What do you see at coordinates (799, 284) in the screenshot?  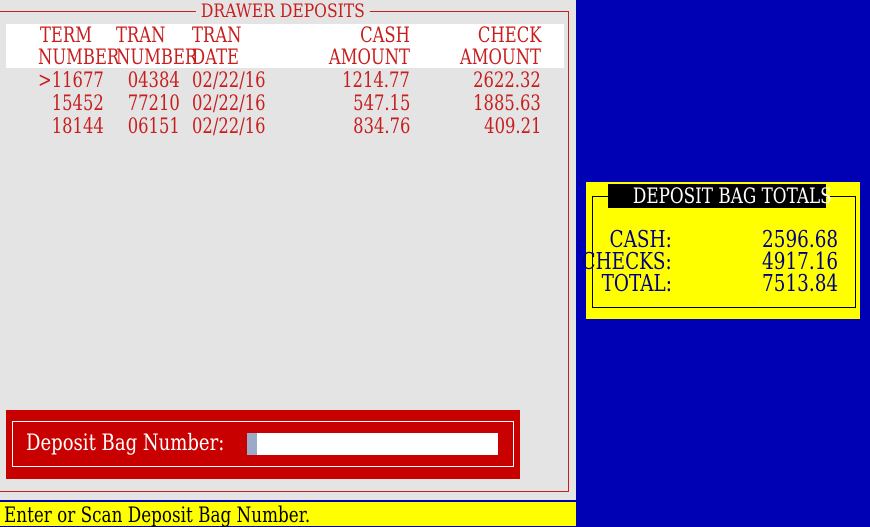 I see `totals-total-value: 7513.84` at bounding box center [799, 284].